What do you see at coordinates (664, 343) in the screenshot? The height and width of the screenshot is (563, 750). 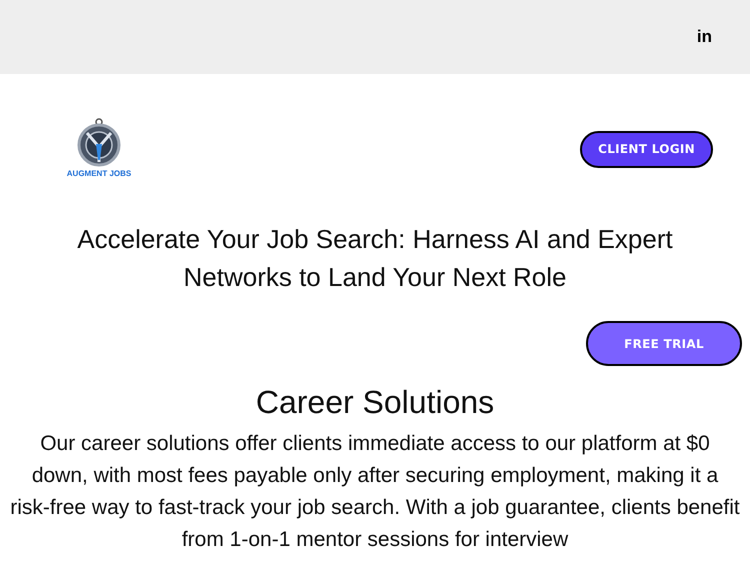 I see `free-trial-button: FREE TRIAL` at bounding box center [664, 343].